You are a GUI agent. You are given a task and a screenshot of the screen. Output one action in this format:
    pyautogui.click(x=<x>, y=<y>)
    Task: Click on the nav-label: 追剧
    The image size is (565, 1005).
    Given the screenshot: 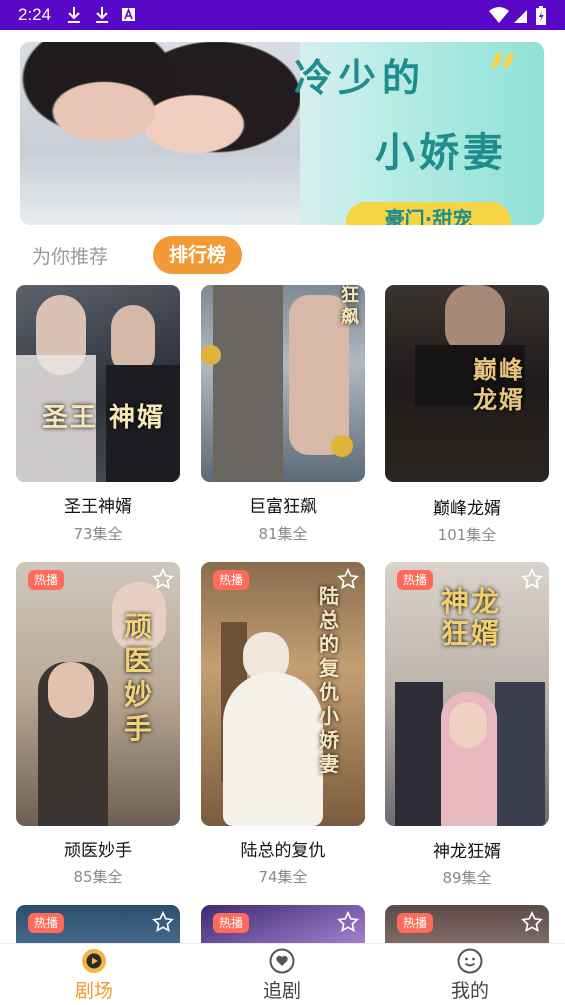 What is the action you would take?
    pyautogui.click(x=281, y=991)
    